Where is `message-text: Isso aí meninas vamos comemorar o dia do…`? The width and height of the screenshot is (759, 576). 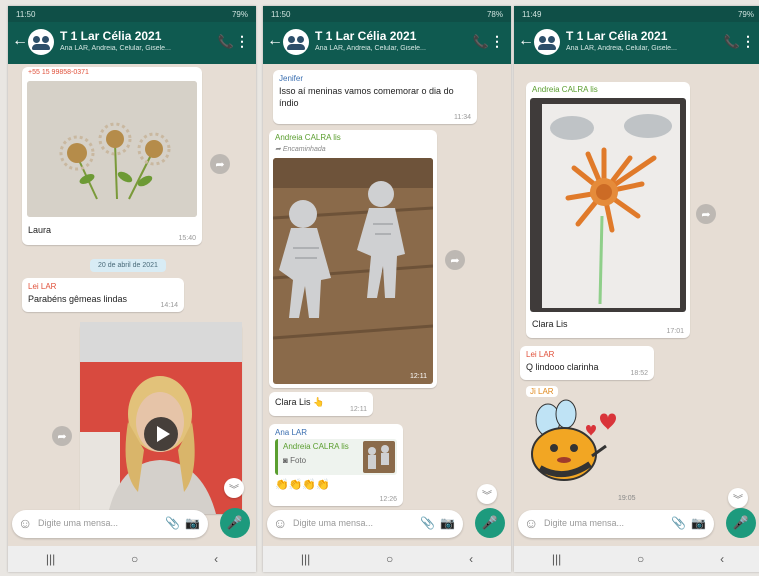
message-text: Isso aí meninas vamos comemorar o dia do… is located at coordinates (366, 97).